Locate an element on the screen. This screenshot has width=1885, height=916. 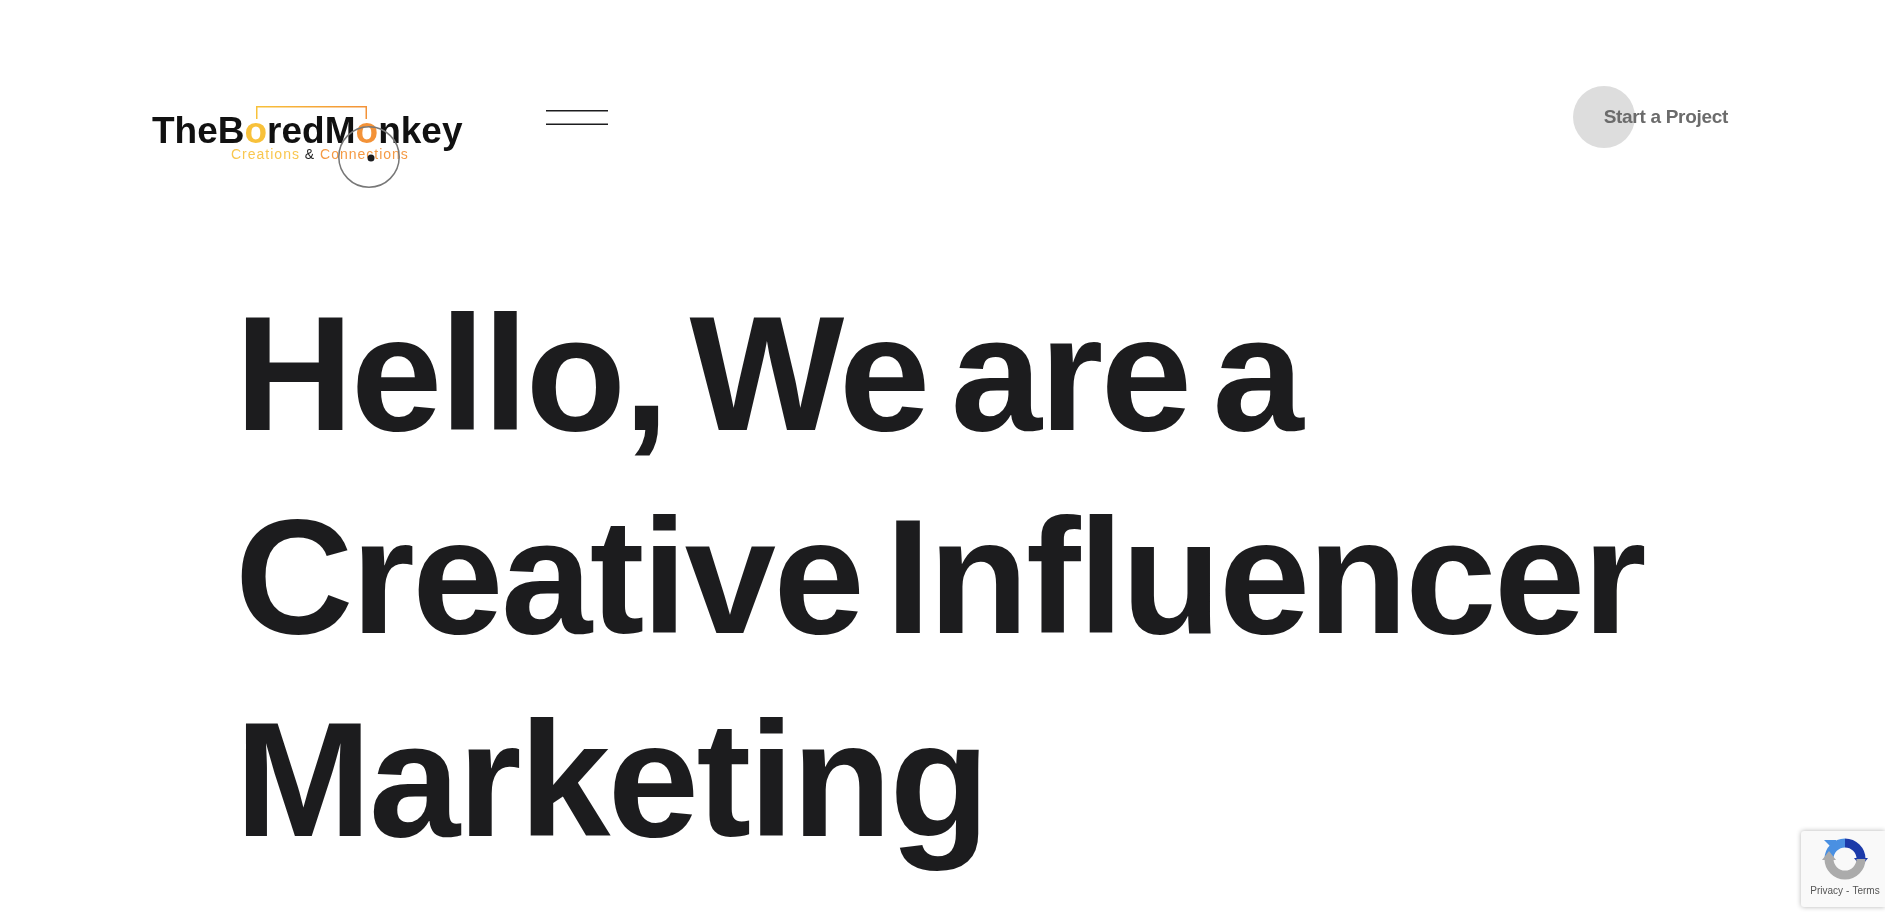
start-project-button: Start a Project is located at coordinates (1650, 117).